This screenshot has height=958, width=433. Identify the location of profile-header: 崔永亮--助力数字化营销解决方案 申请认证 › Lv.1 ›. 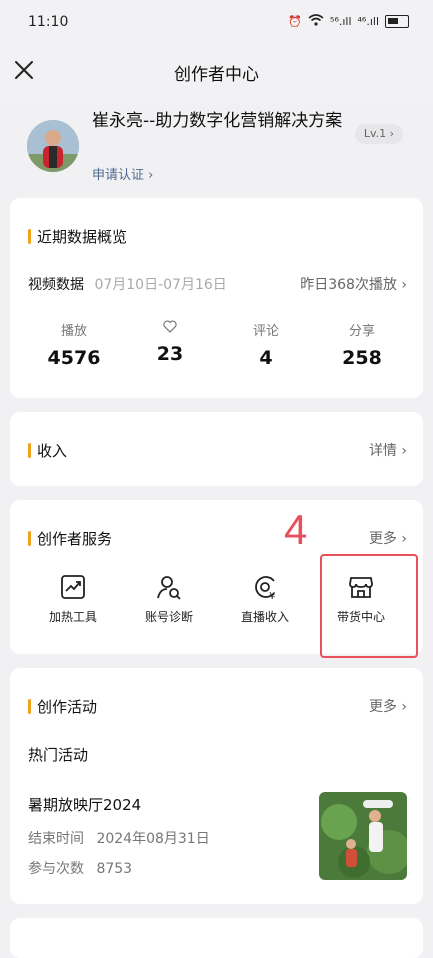
(216, 146).